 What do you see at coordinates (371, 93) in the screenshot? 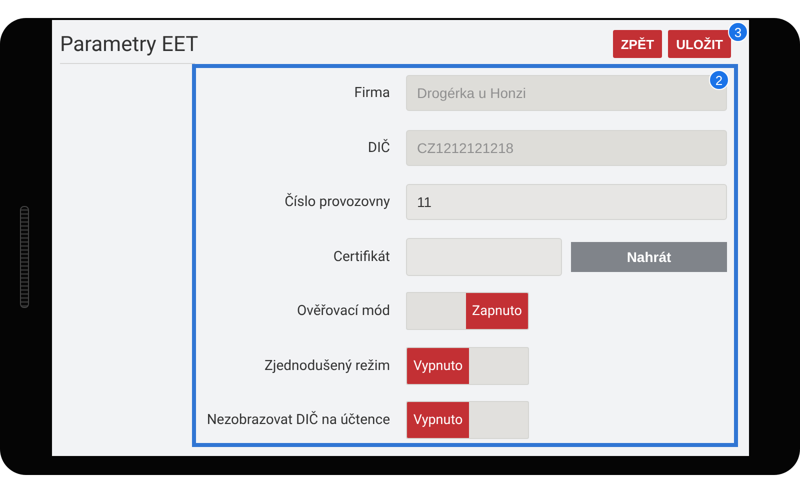
I see `field-label: Firma` at bounding box center [371, 93].